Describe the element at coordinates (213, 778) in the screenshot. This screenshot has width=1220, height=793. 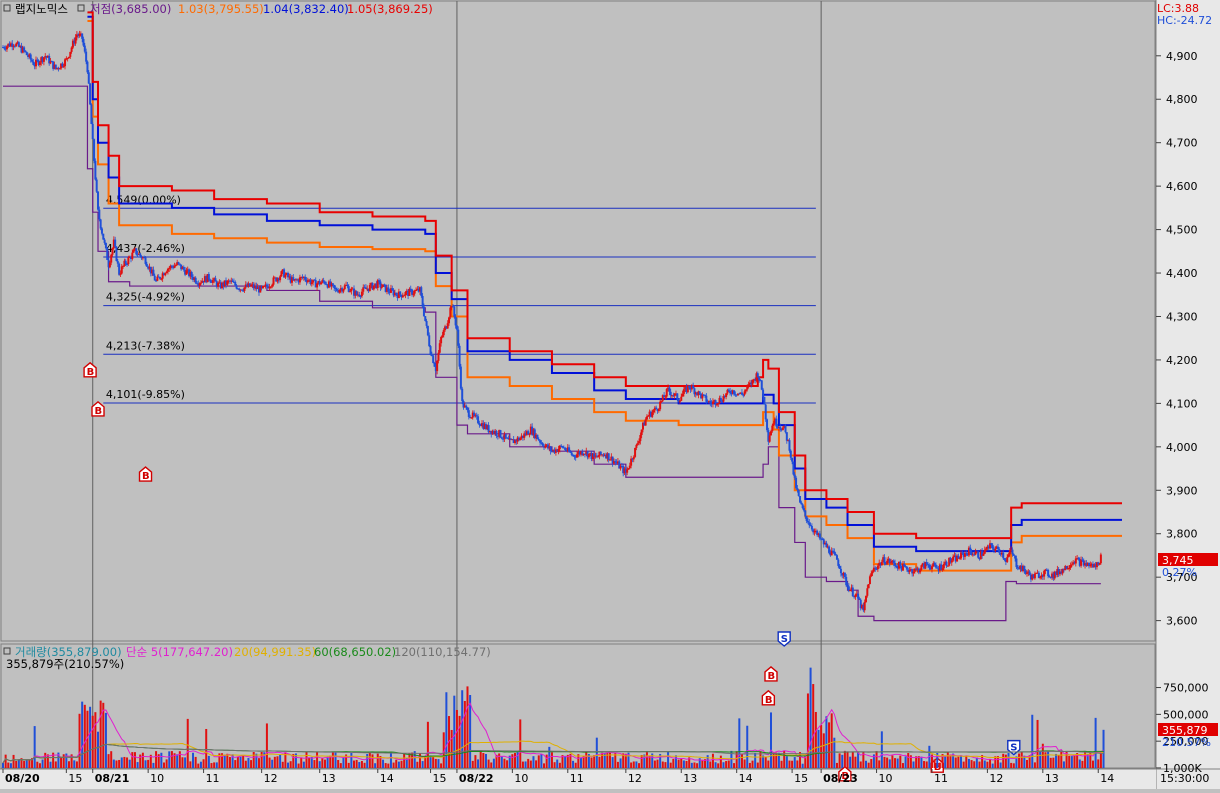
I see `time-tick-label: 11` at that location.